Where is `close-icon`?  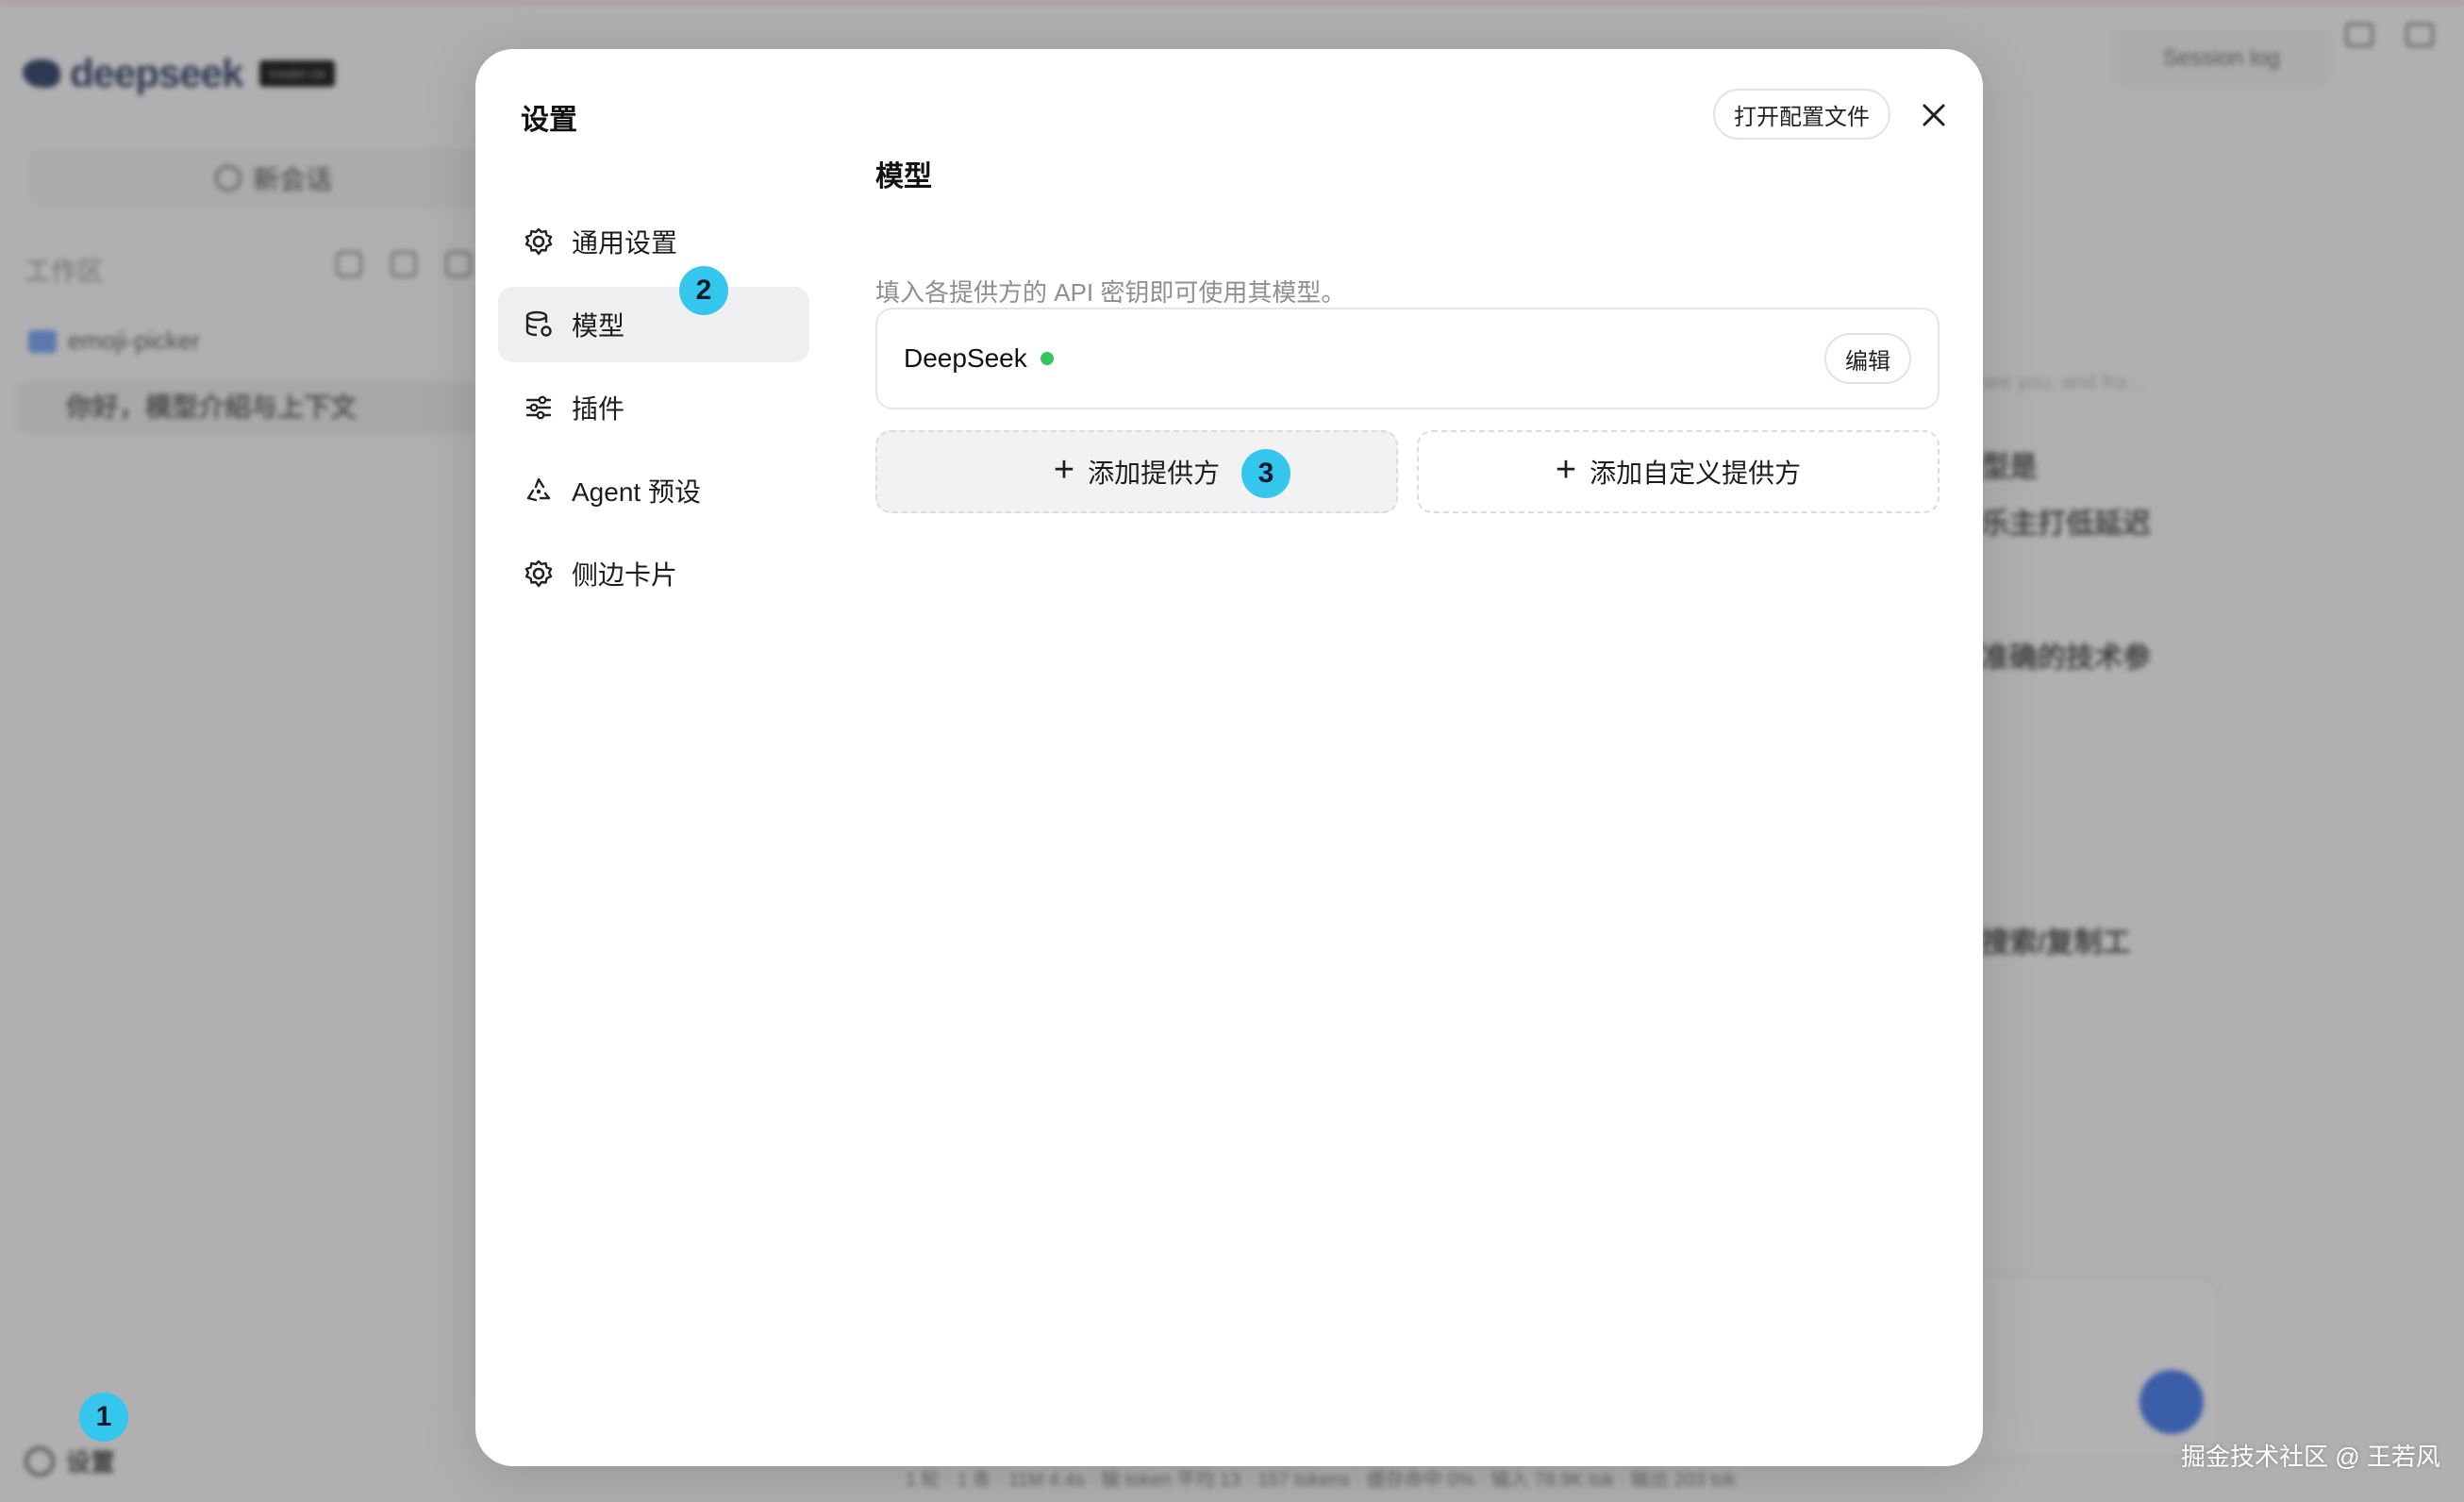
close-icon is located at coordinates (1934, 115).